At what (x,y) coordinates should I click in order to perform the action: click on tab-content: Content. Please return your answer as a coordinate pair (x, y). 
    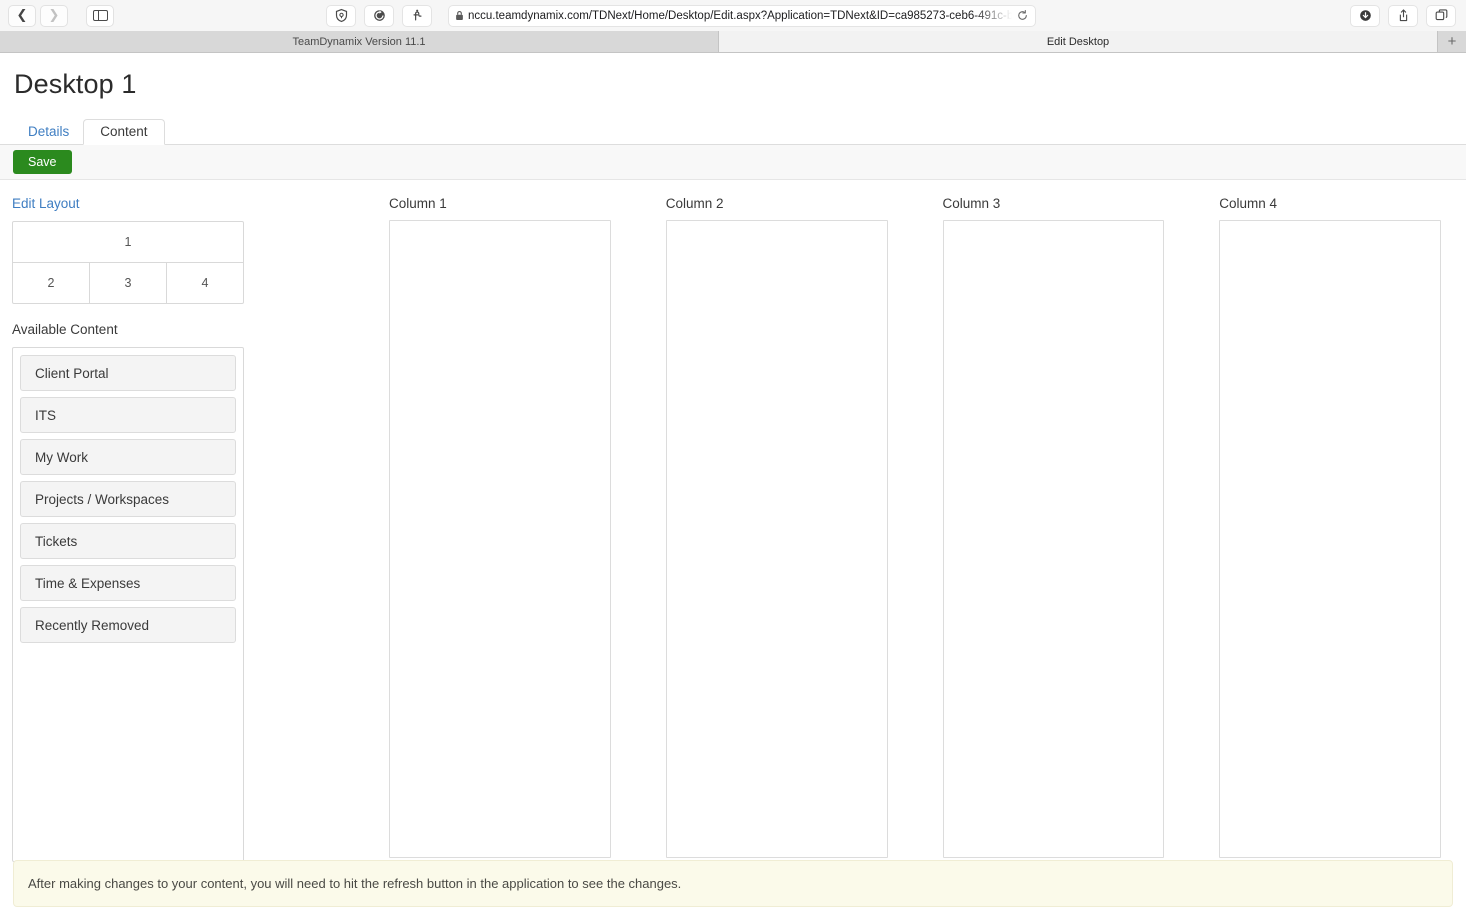
    Looking at the image, I should click on (124, 131).